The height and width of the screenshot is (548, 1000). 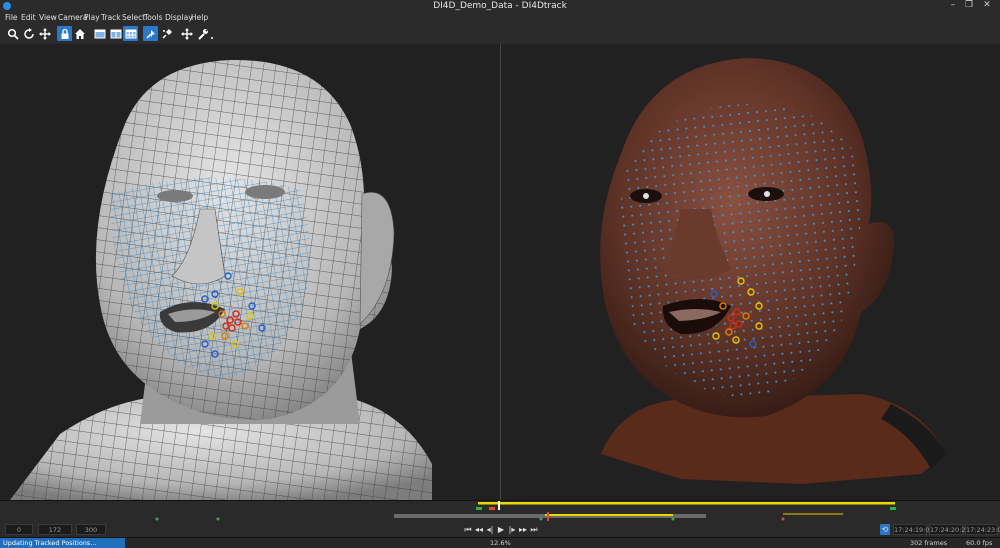 What do you see at coordinates (133, 18) in the screenshot?
I see `menu-select: Select` at bounding box center [133, 18].